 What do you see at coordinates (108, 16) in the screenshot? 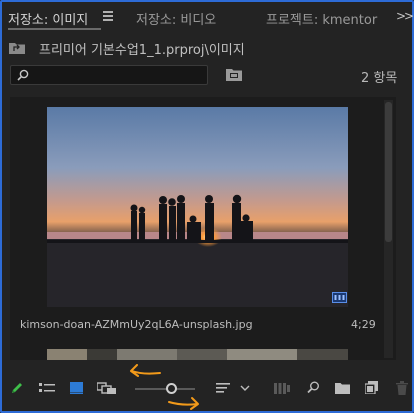
I see `hamburger-menu-icon` at bounding box center [108, 16].